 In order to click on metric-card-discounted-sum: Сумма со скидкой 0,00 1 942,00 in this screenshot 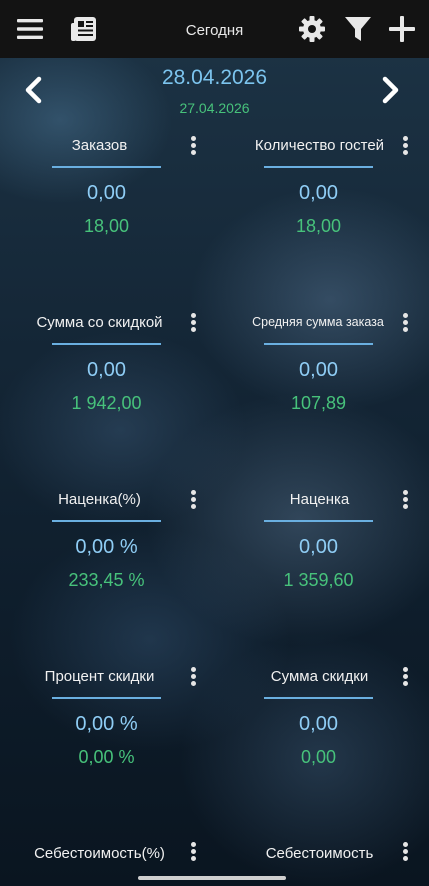, I will do `click(106, 393)`.